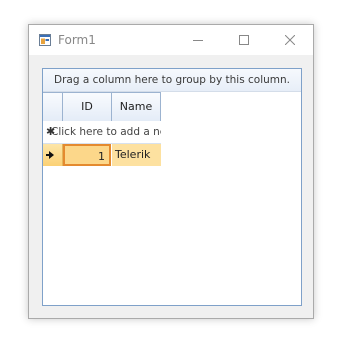  What do you see at coordinates (136, 107) in the screenshot?
I see `column-header-name: Name` at bounding box center [136, 107].